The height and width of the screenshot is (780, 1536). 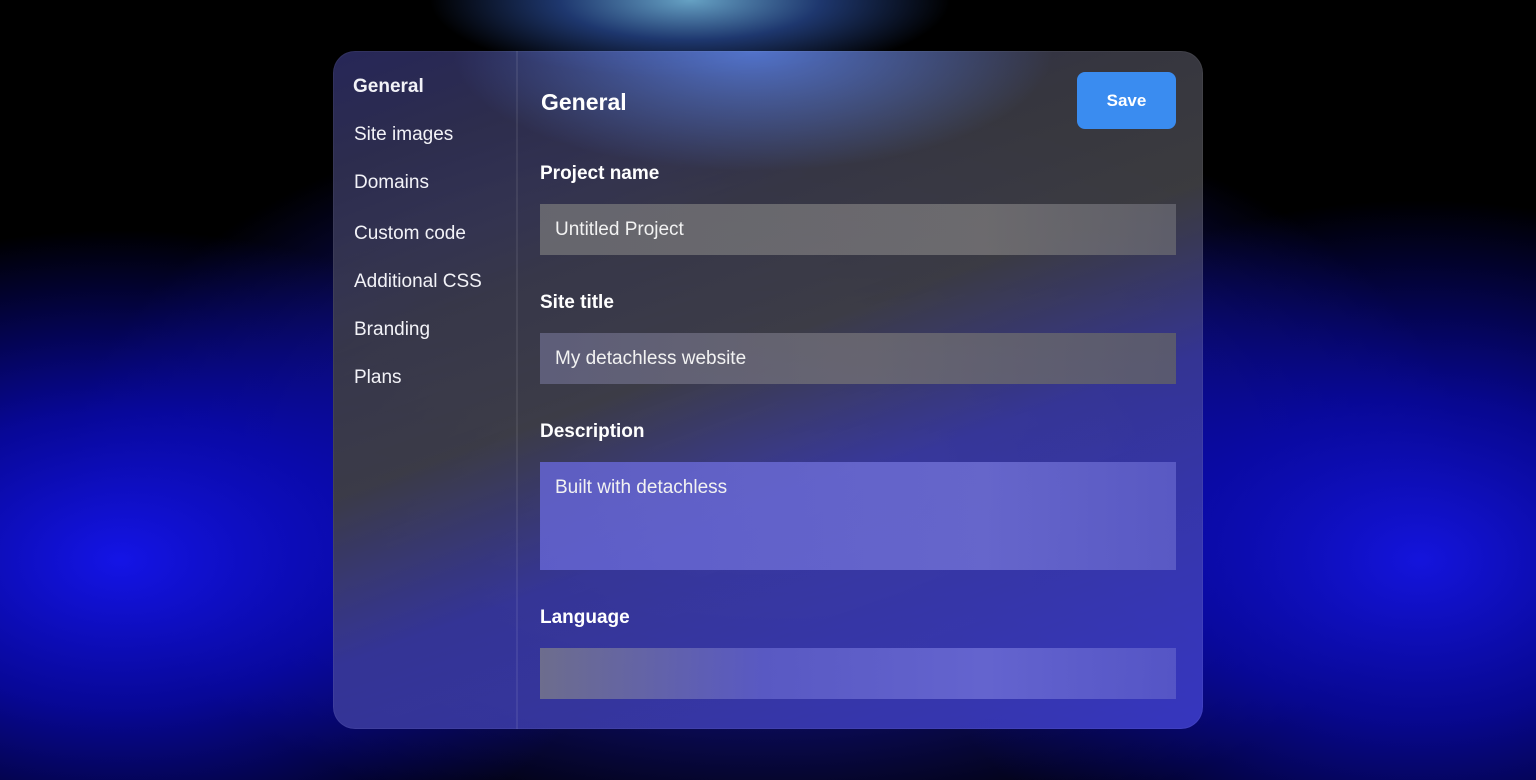 I want to click on description-label: Description, so click(x=592, y=431).